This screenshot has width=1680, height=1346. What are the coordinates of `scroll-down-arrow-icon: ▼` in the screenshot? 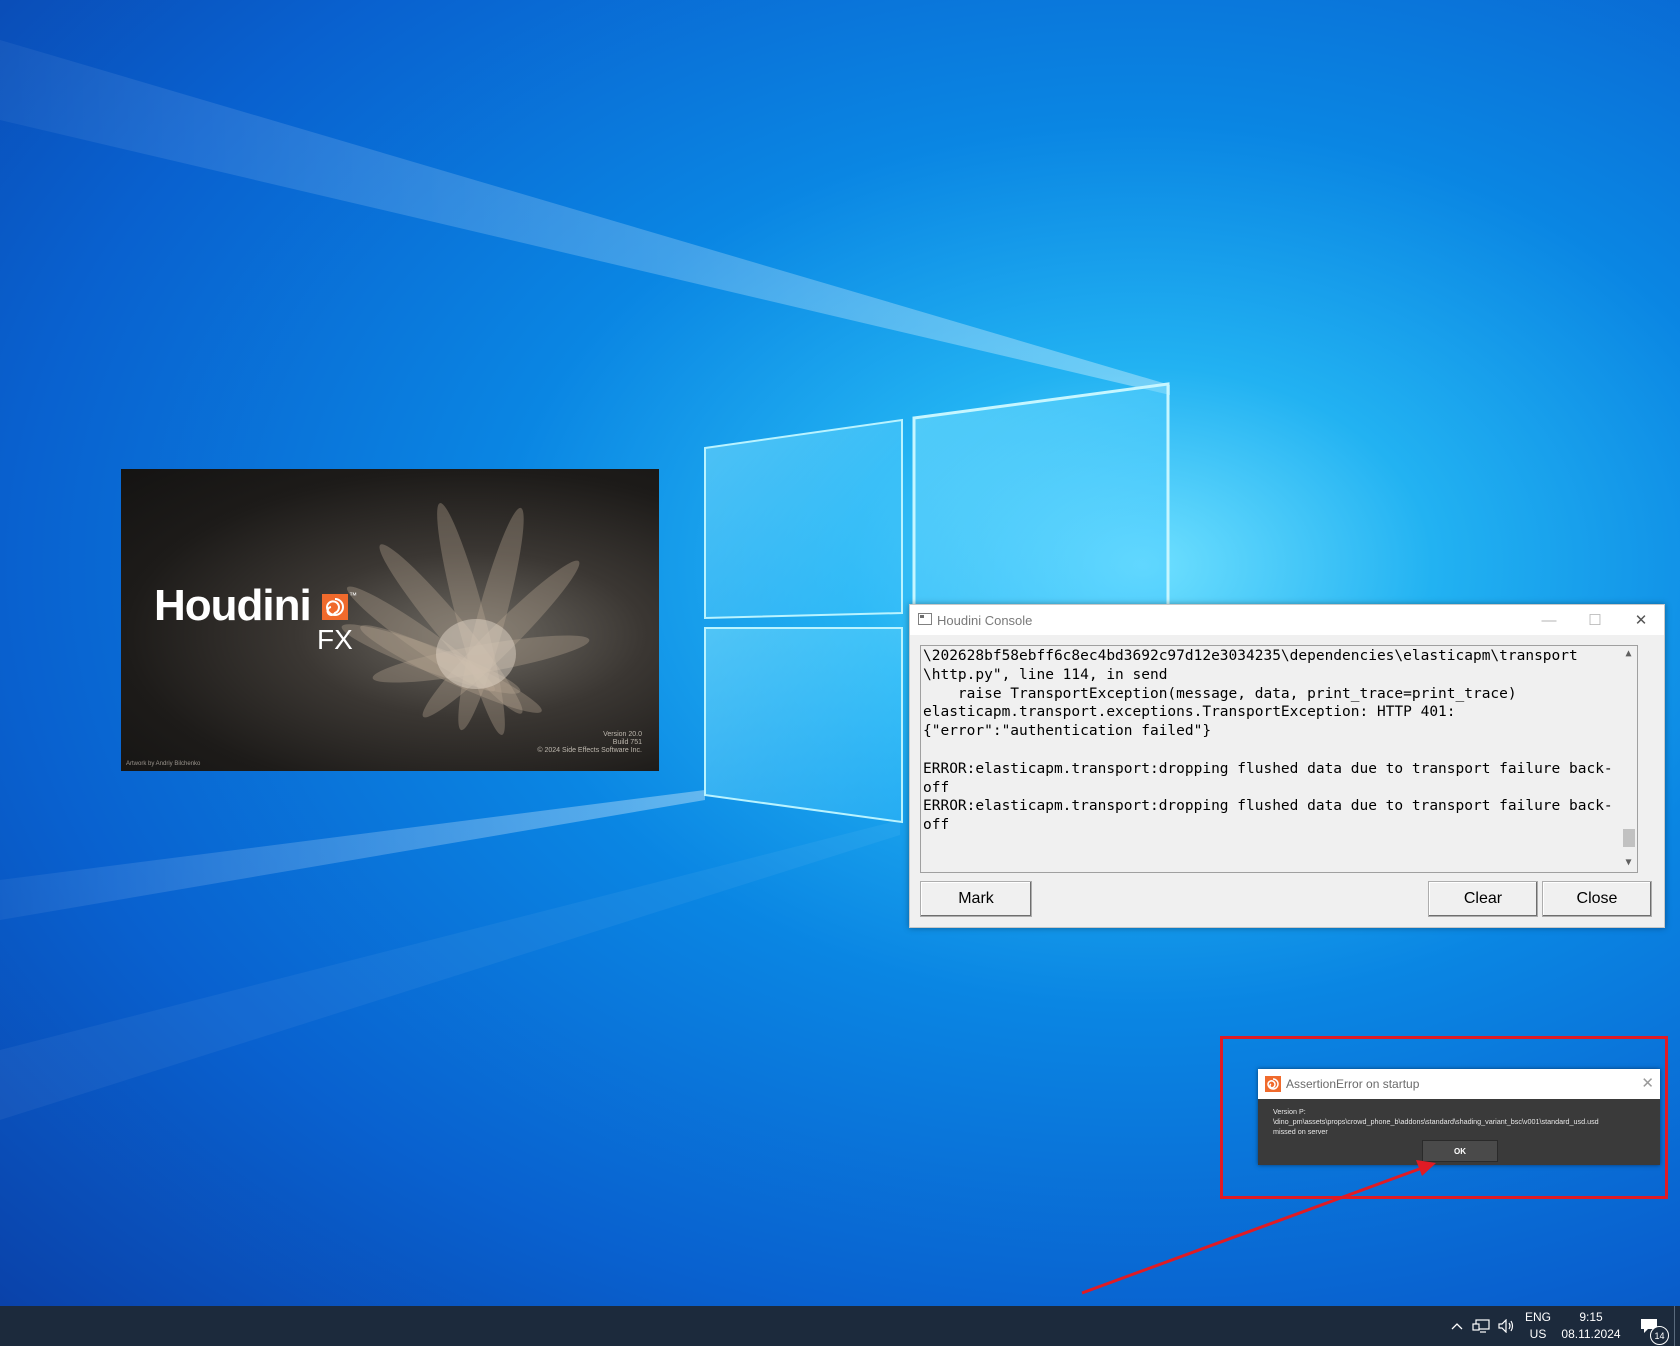 It's located at (1628, 863).